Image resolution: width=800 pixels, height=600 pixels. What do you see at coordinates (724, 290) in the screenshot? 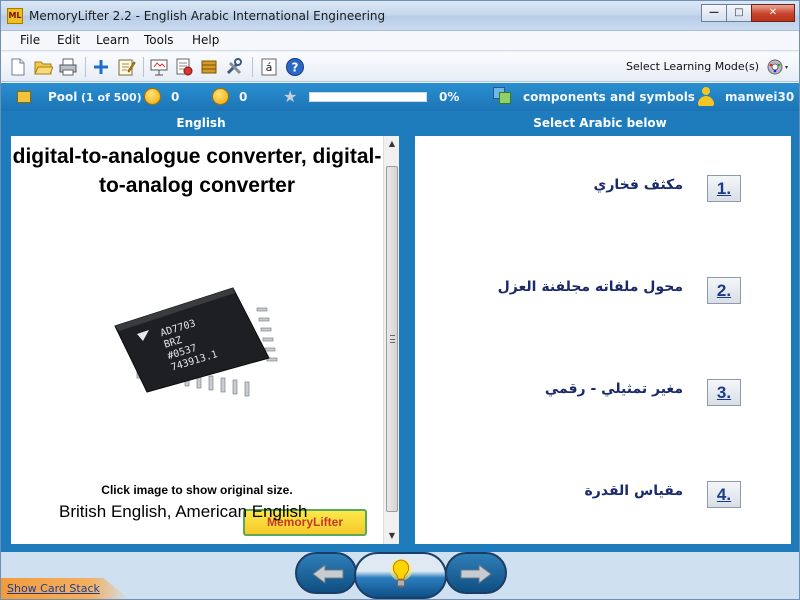
I see `answer-button-2: 2.` at bounding box center [724, 290].